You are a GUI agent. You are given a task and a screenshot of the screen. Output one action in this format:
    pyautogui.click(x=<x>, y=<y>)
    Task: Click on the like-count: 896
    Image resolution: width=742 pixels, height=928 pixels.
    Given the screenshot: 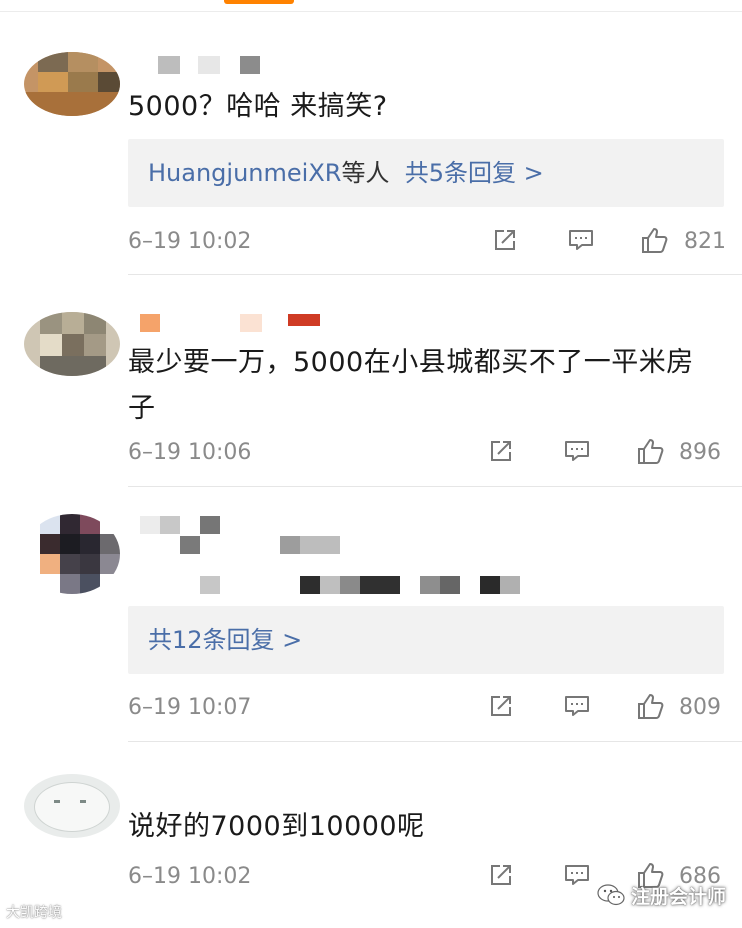 What is the action you would take?
    pyautogui.click(x=700, y=452)
    